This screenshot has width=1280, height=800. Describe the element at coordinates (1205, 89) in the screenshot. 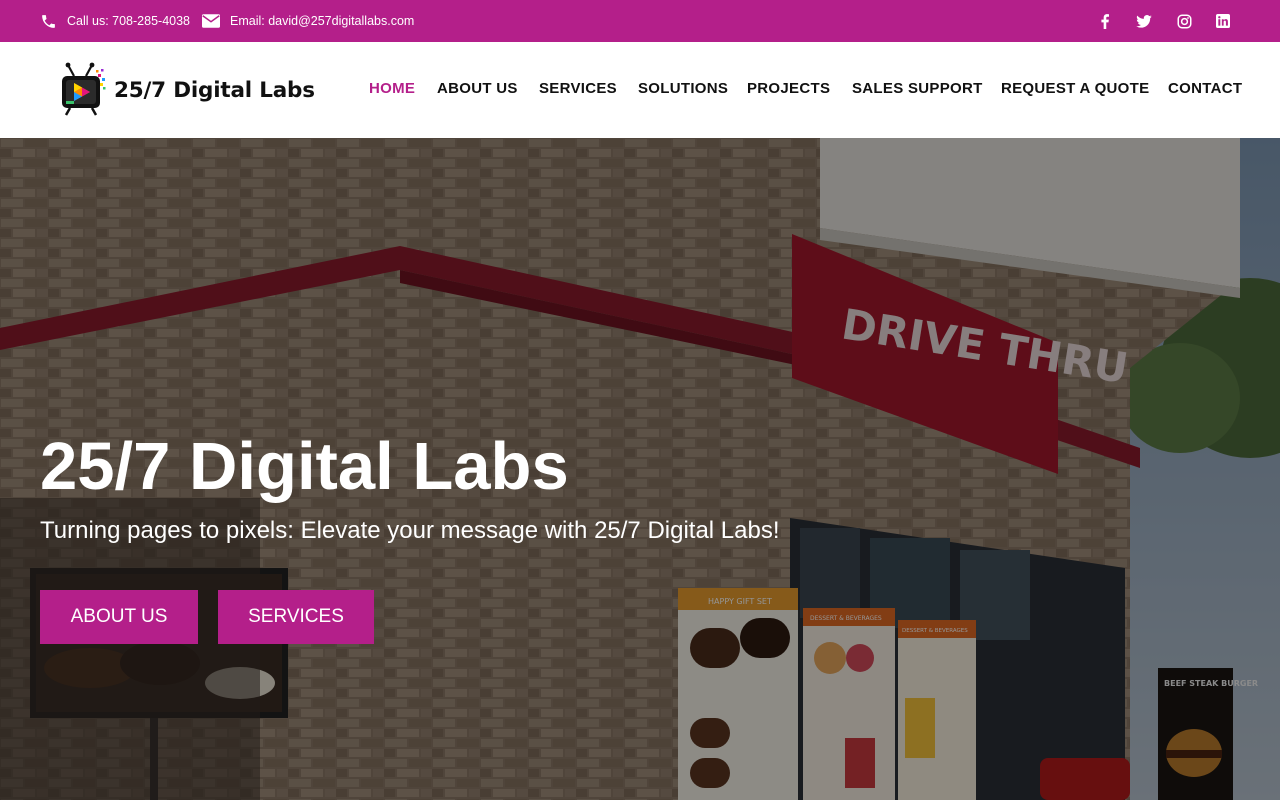

I see `nav-contact: CONTACT` at that location.